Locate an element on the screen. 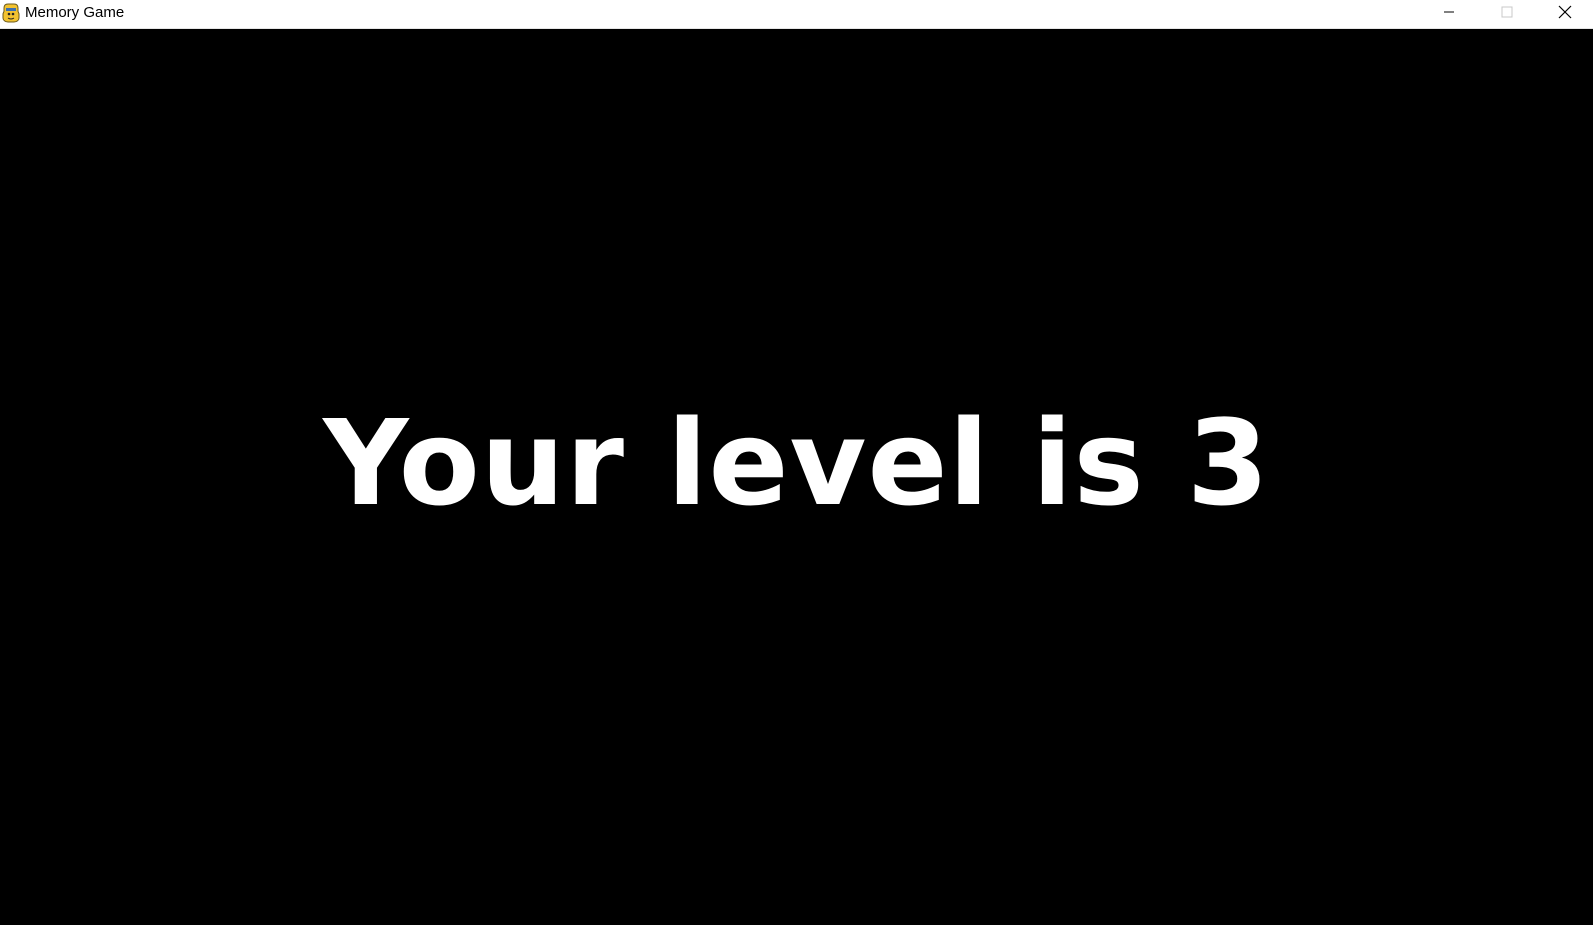  maximize-button is located at coordinates (1507, 14).